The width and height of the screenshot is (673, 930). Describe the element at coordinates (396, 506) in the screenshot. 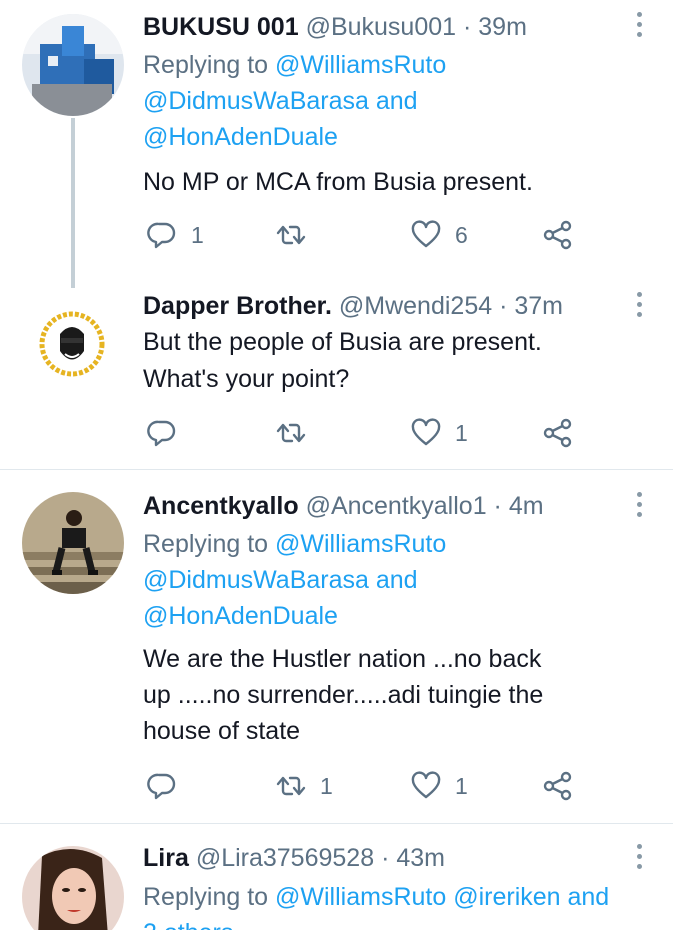

I see `user-handle: @Ancentkyallo1` at that location.